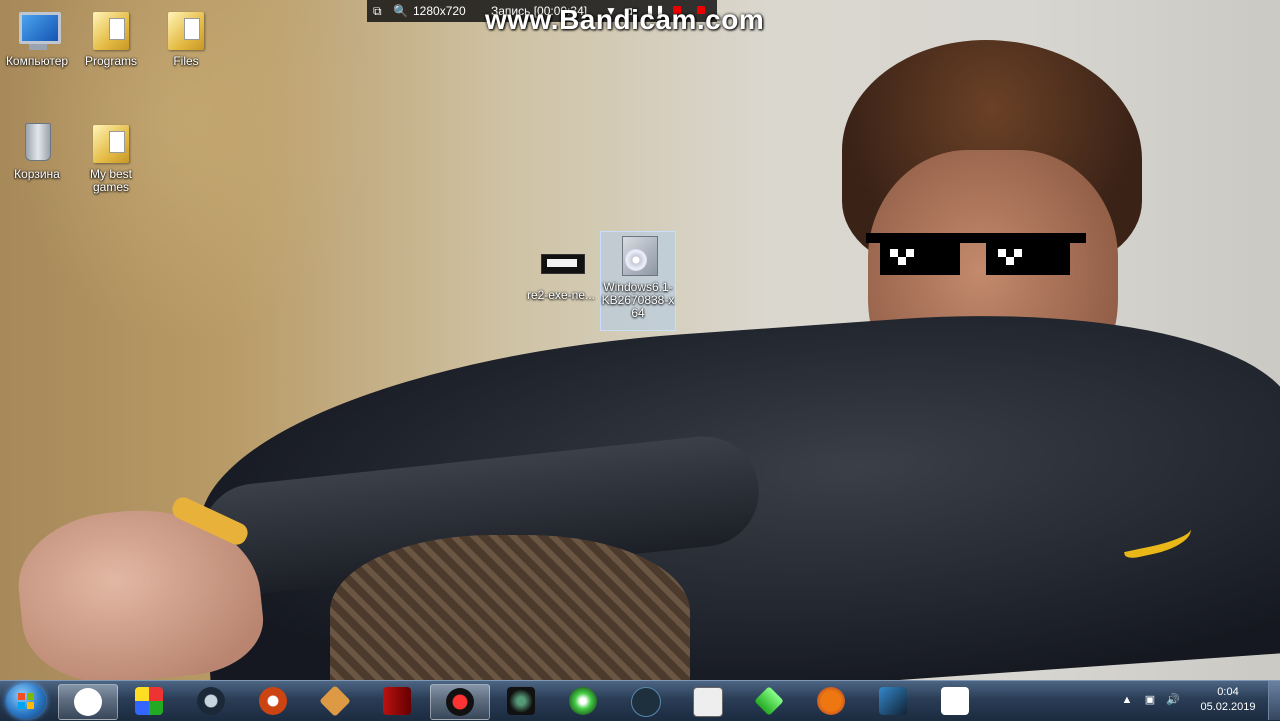 This screenshot has height=721, width=1280. I want to click on red-game-icon, so click(397, 701).